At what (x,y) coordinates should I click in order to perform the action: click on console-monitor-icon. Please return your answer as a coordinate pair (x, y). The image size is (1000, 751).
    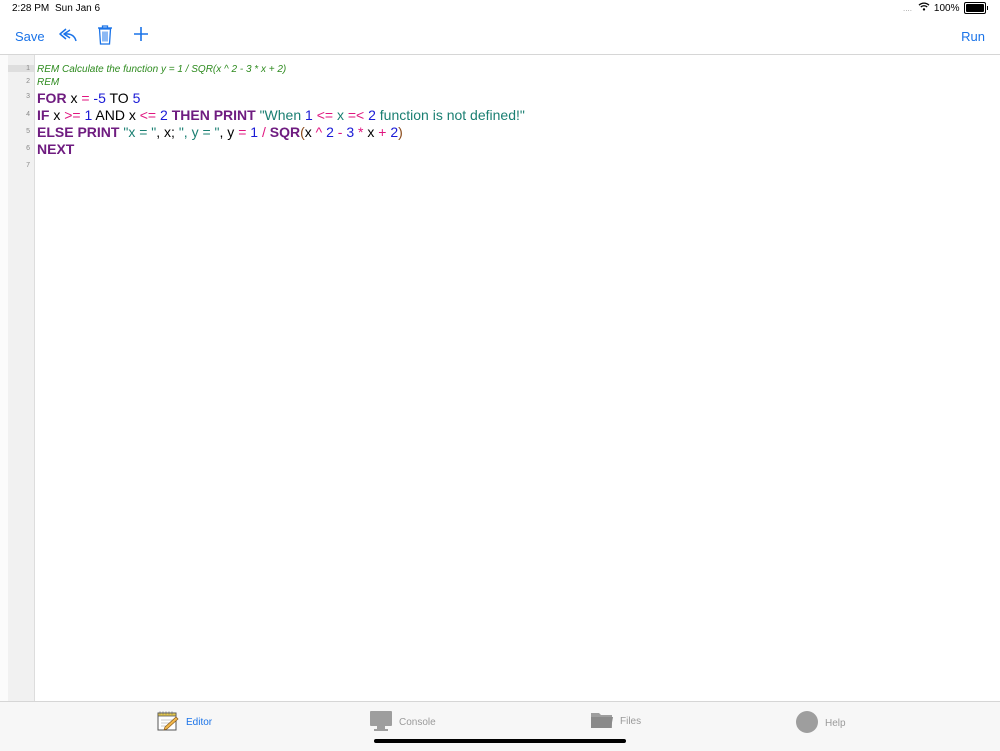
    Looking at the image, I should click on (381, 722).